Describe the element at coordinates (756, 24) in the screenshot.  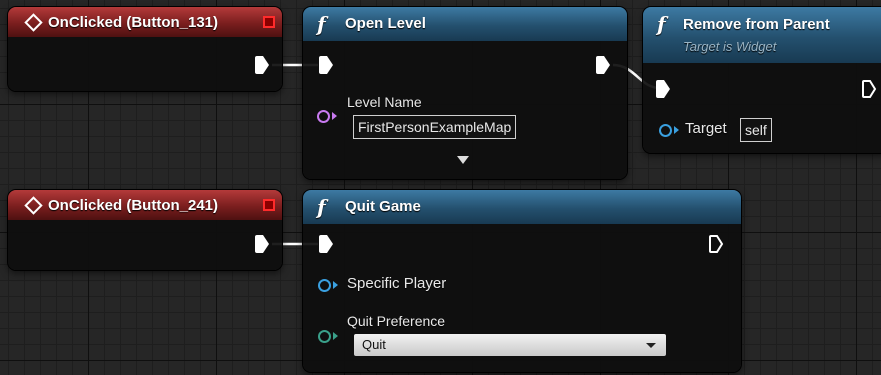
I see `remove-from-parent-title: Remove from Parent` at that location.